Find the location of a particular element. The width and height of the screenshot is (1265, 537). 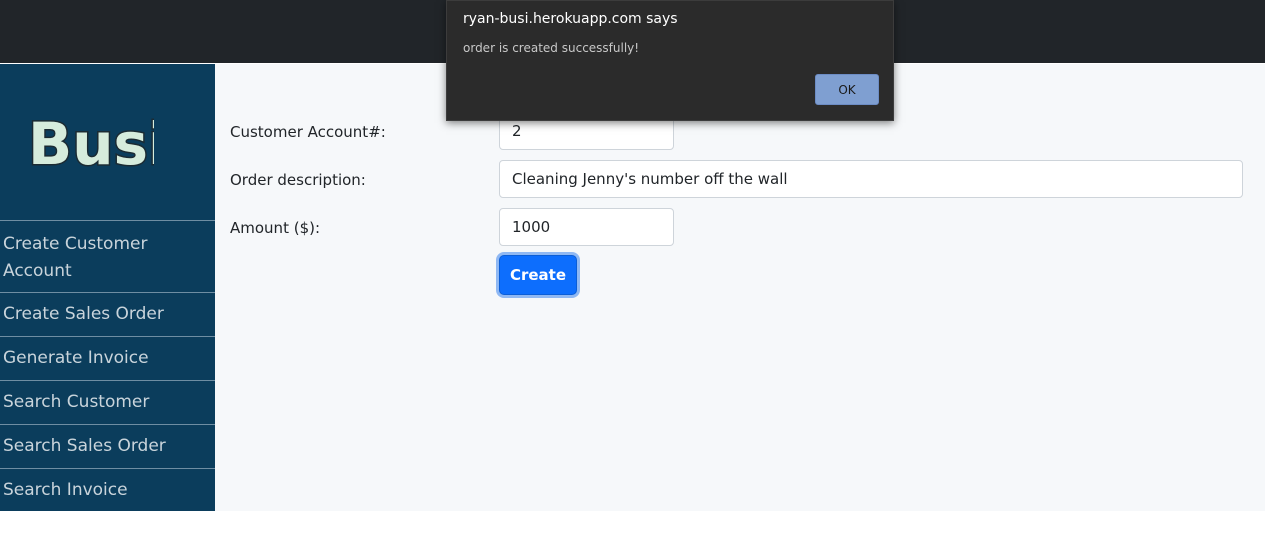

ok-button: OK is located at coordinates (847, 89).